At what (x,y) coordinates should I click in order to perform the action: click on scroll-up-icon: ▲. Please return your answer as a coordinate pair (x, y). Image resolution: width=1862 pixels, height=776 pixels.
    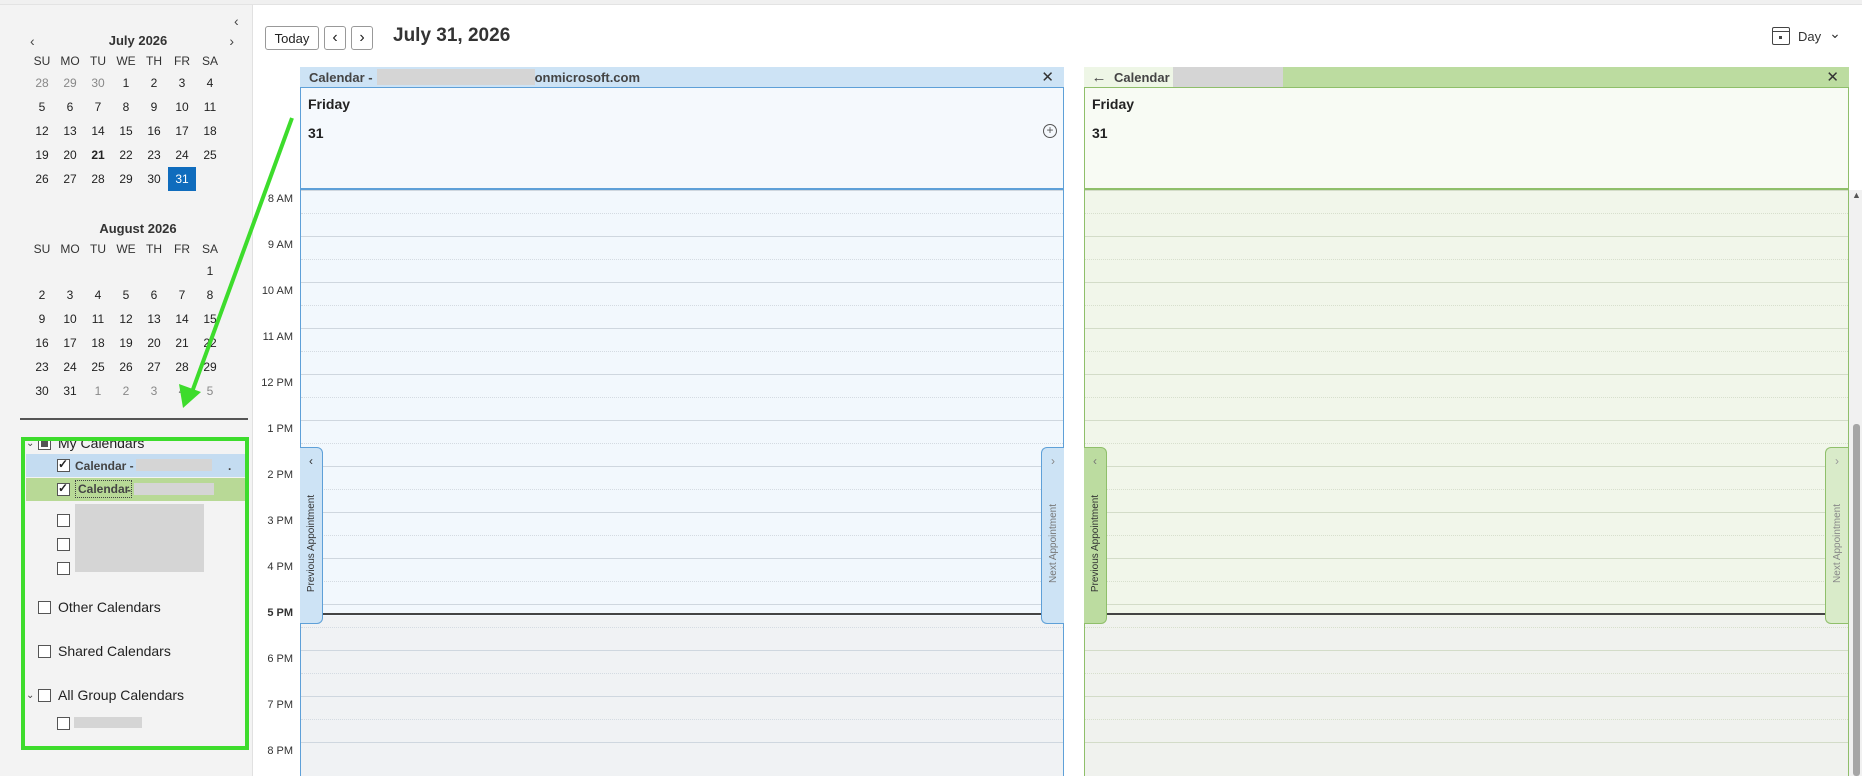
    Looking at the image, I should click on (1856, 195).